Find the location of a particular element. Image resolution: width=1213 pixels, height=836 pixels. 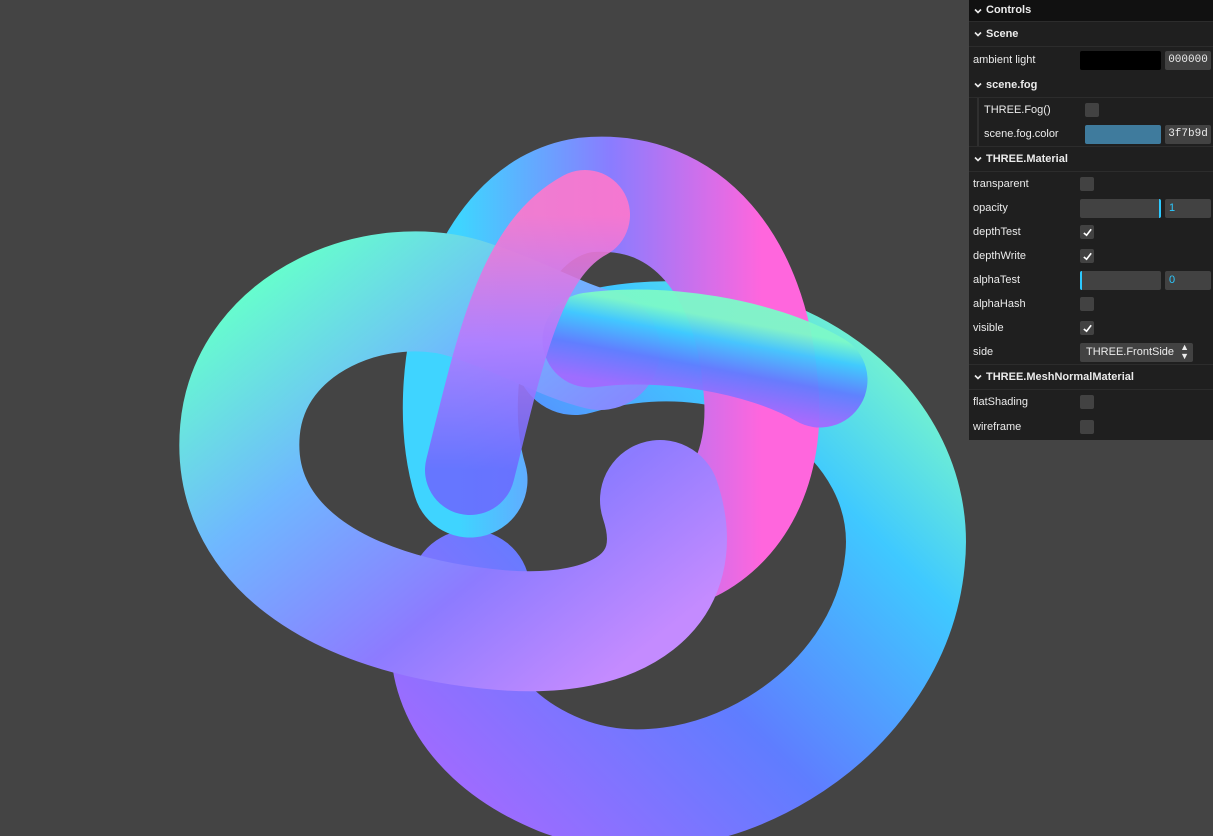

controls-folder-title: Controls is located at coordinates (1091, 11).